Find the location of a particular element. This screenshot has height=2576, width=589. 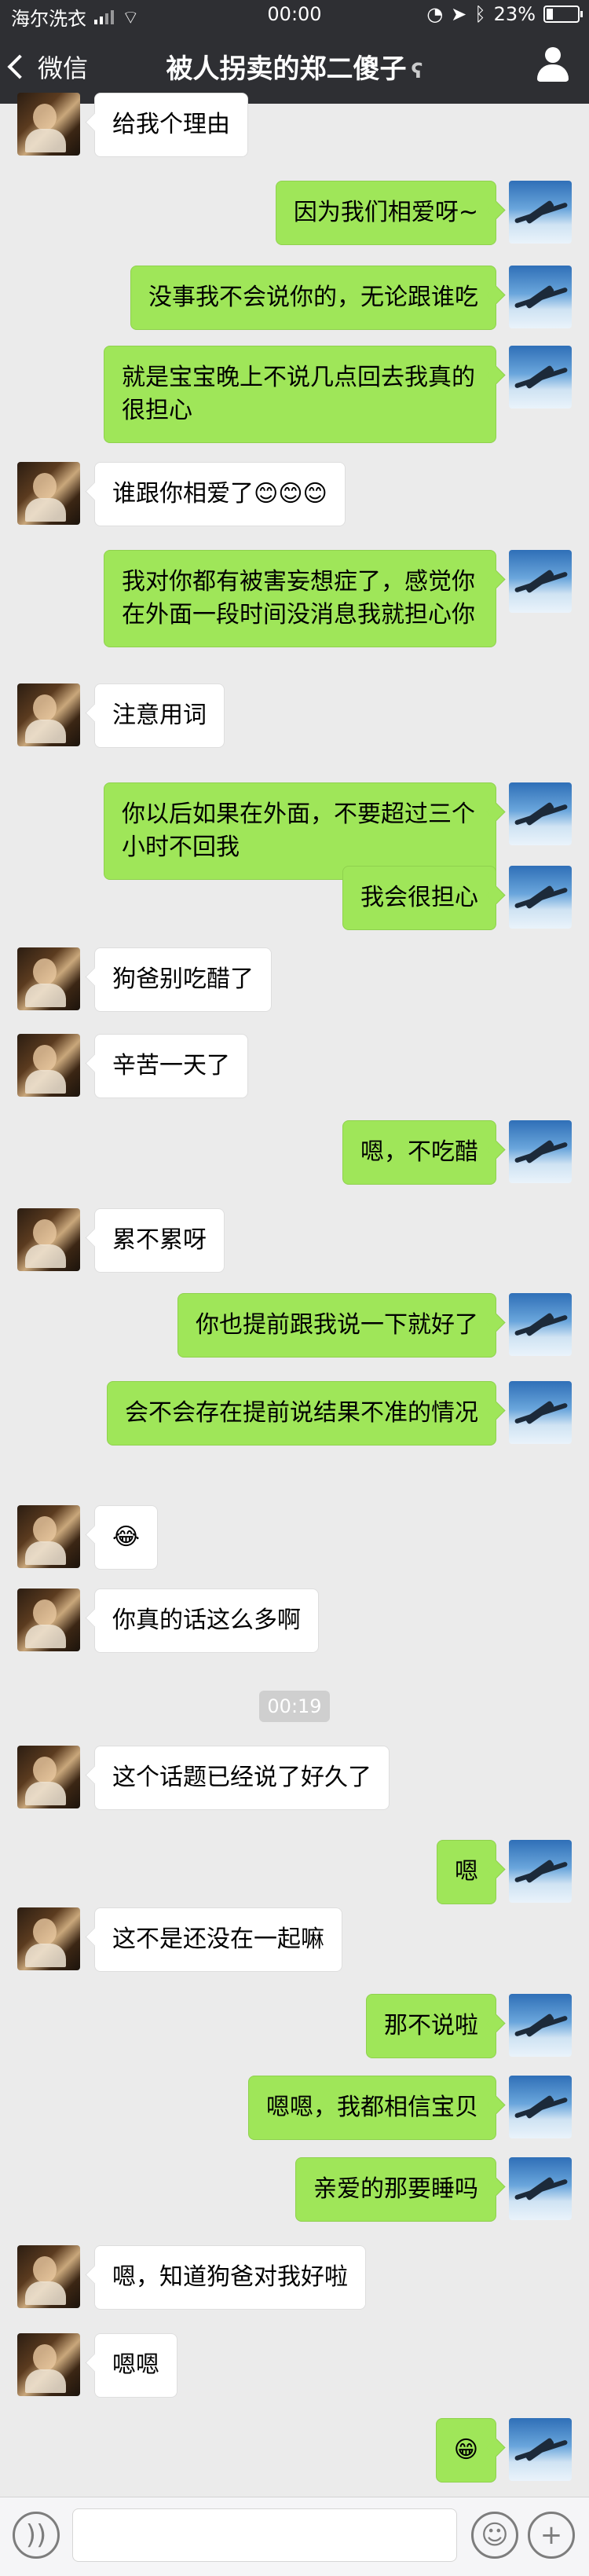

received-message-bubble: 这不是还没在一起嘛 is located at coordinates (218, 1939).